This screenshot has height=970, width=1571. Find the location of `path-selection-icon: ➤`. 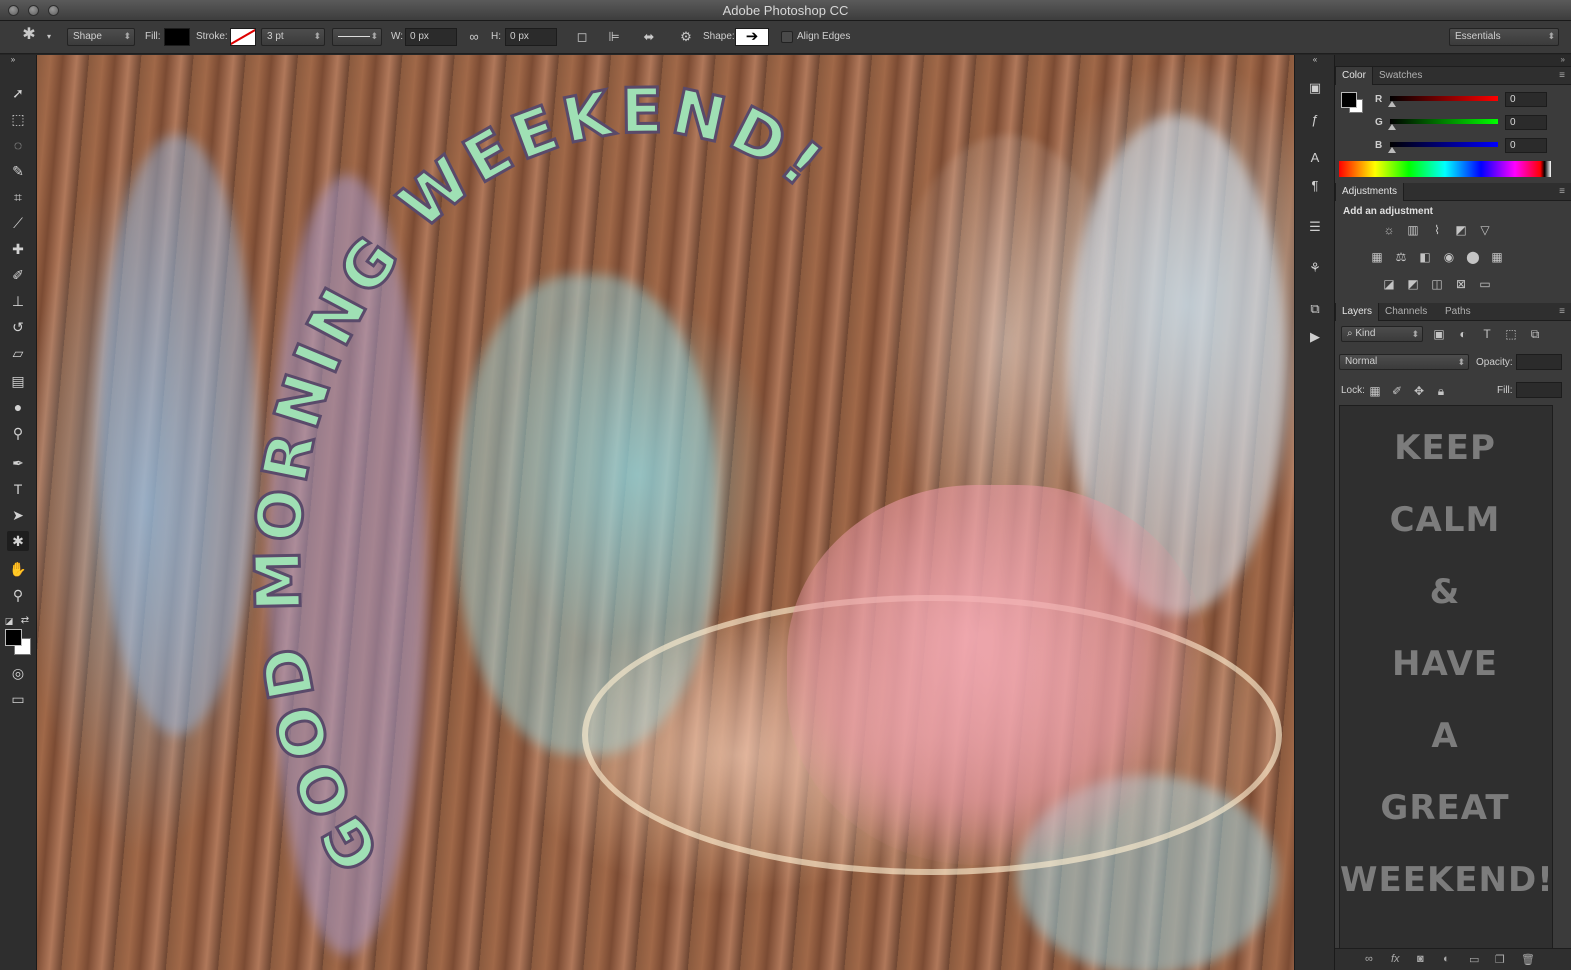

path-selection-icon: ➤ is located at coordinates (18, 515).